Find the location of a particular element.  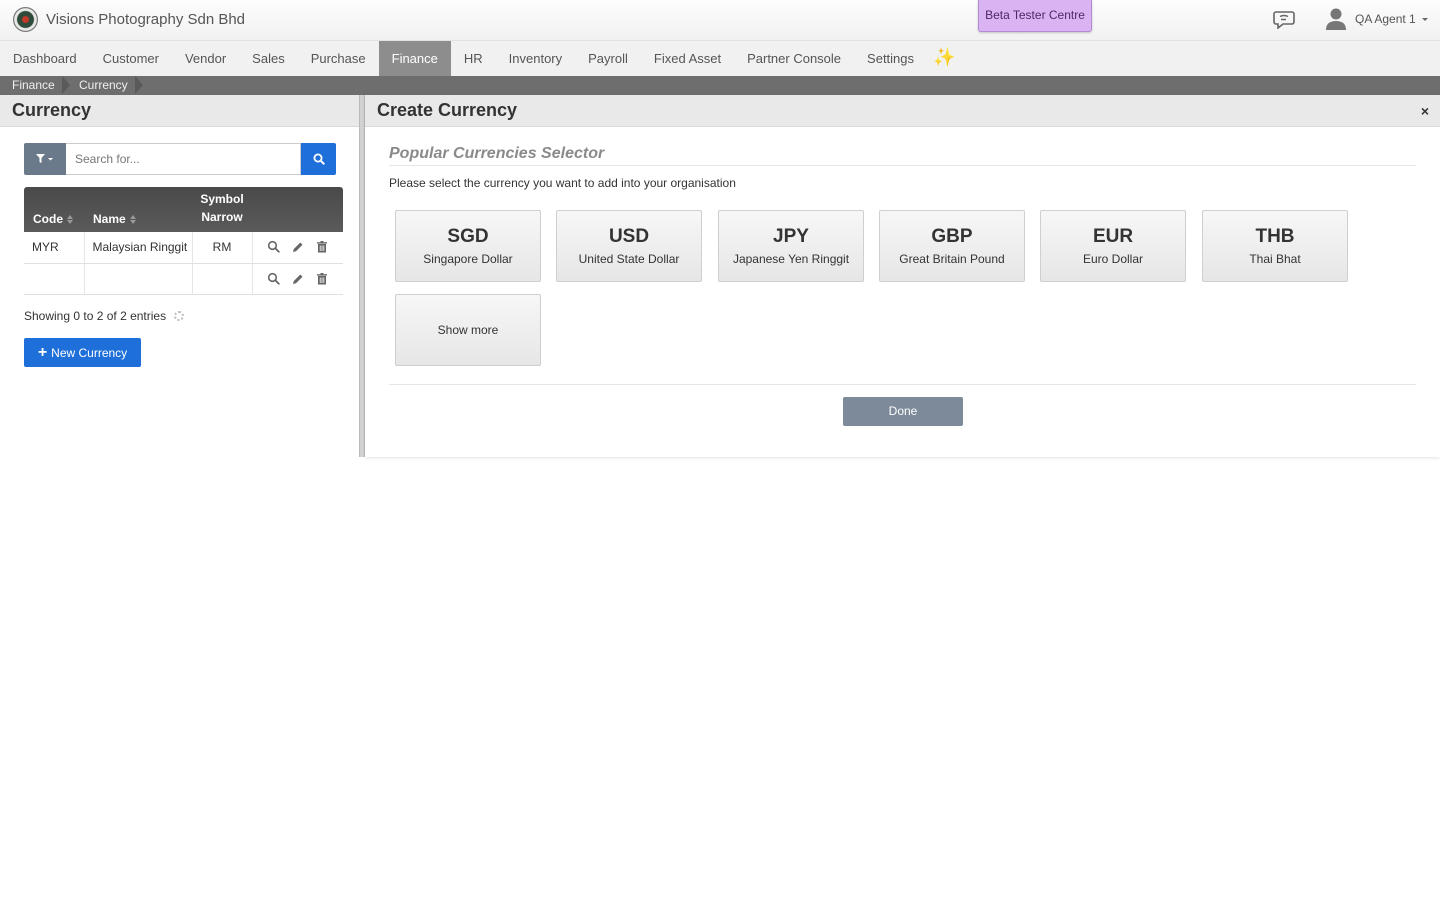

entries-info: Showing 0 to 2 of 2 entries is located at coordinates (104, 316).